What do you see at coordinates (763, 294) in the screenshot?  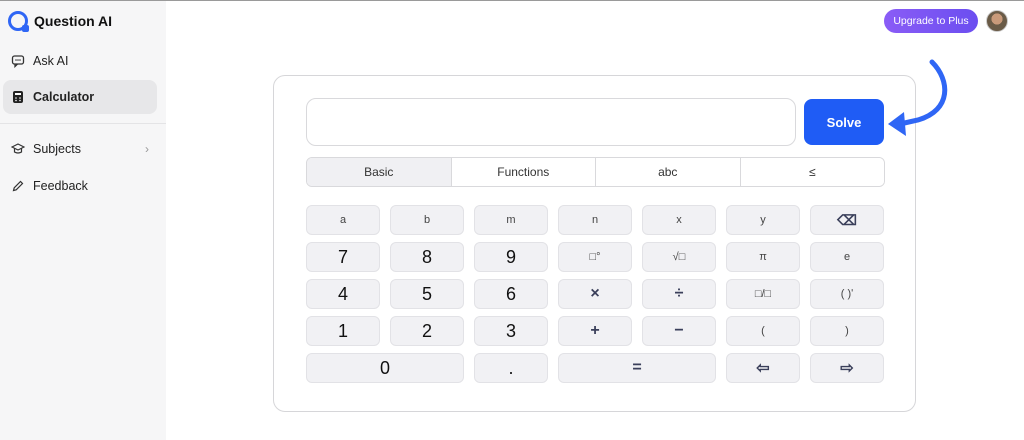 I see `key-fraction: □/□` at bounding box center [763, 294].